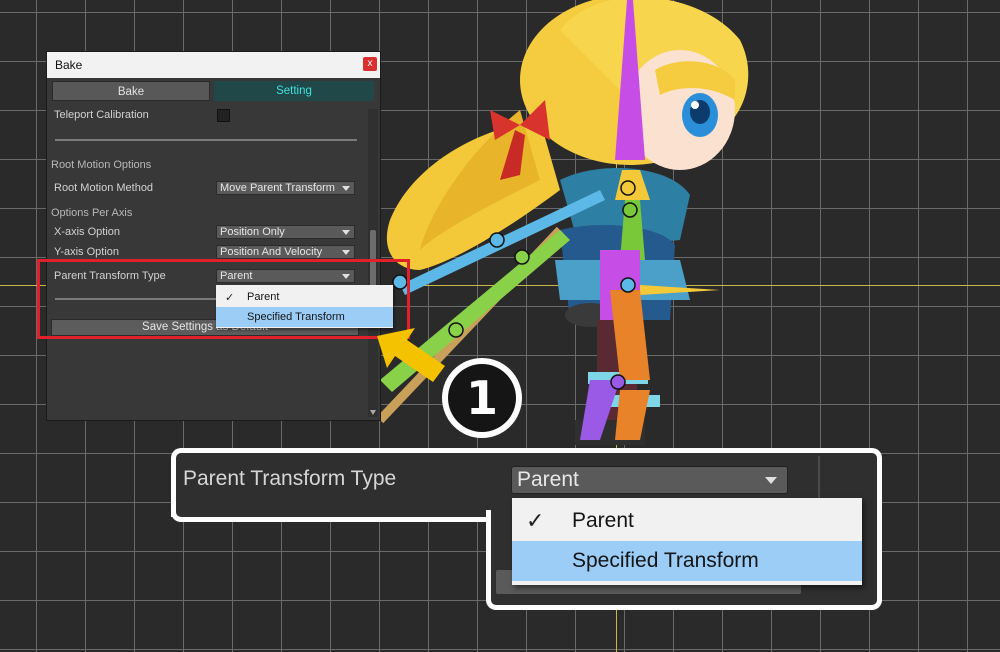 The height and width of the screenshot is (652, 1000). Describe the element at coordinates (131, 91) in the screenshot. I see `tab-bake: Bake` at that location.